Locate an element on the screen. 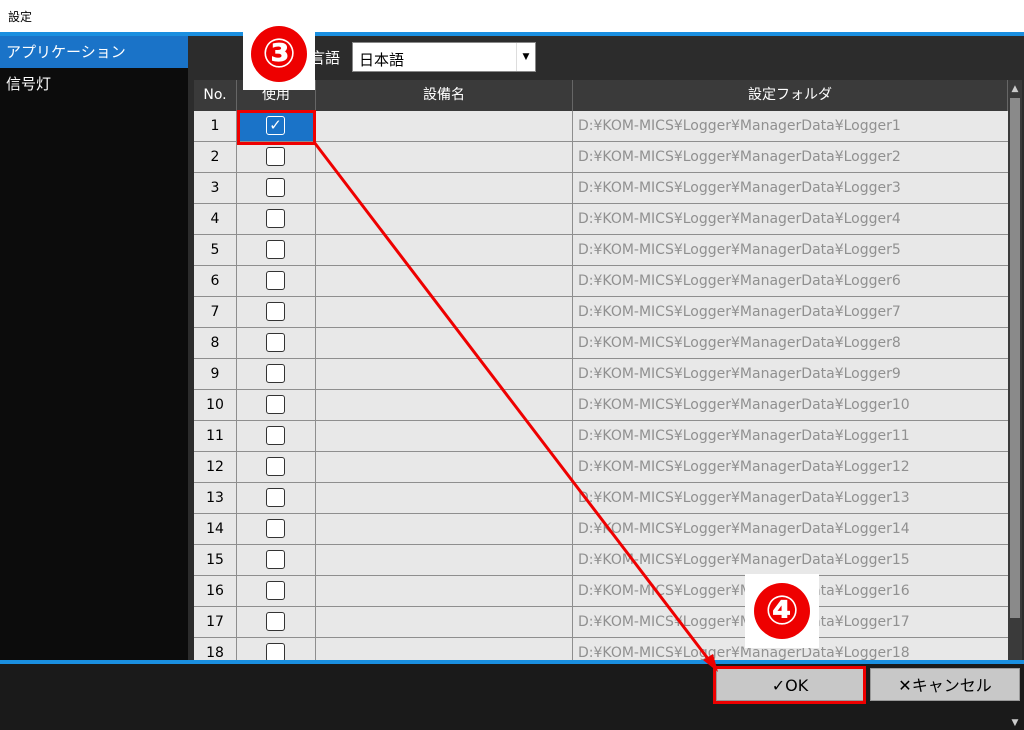 The image size is (1024, 730). step-4-badge: ④ is located at coordinates (782, 611).